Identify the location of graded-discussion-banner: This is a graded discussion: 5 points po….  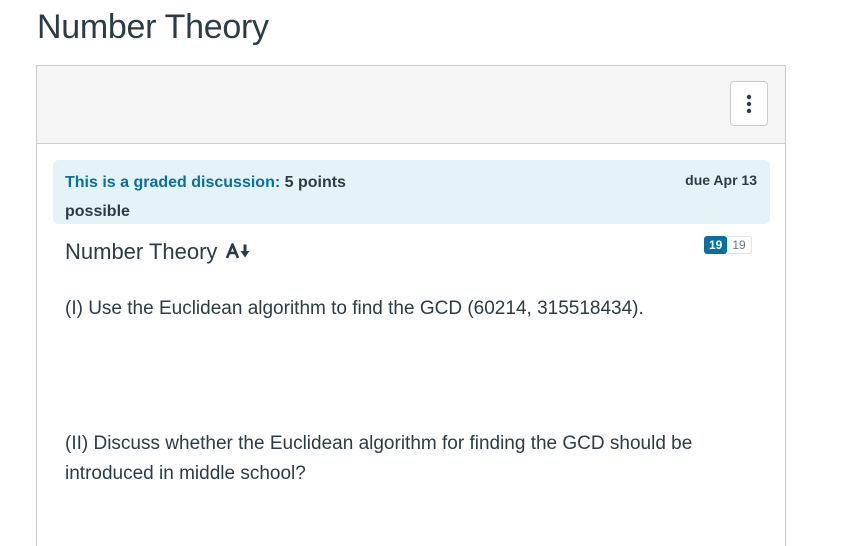
(411, 192).